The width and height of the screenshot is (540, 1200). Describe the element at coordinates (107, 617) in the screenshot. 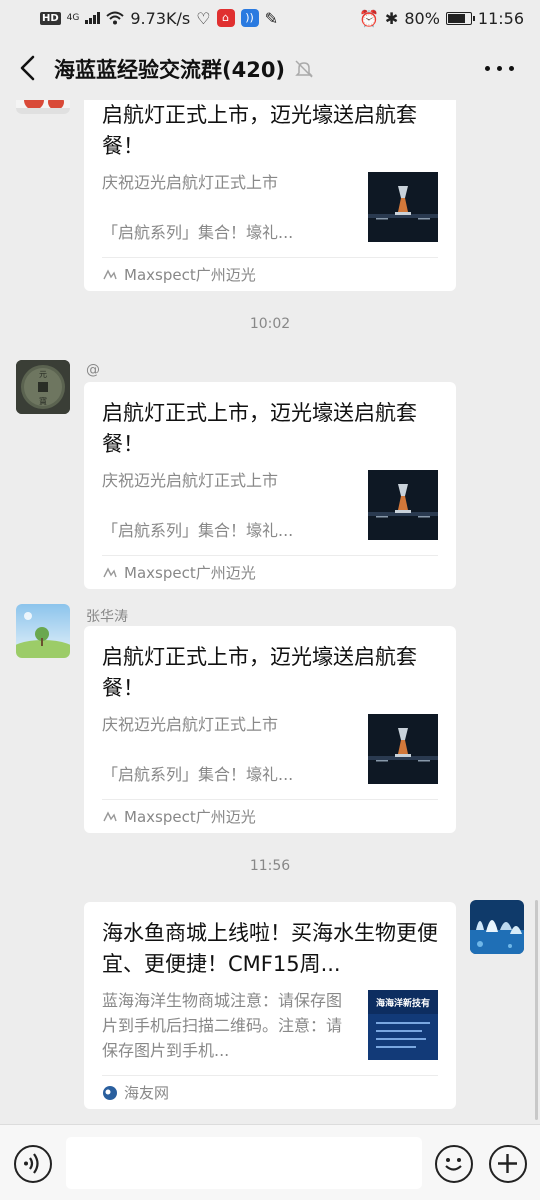

I see `sender-name: 张华涛` at that location.